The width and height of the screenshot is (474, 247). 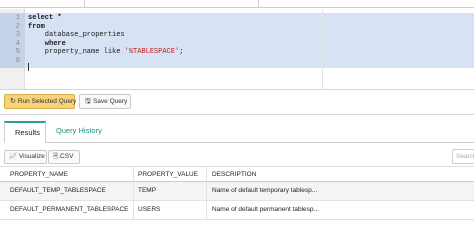 What do you see at coordinates (28, 132) in the screenshot?
I see `tab-results-label: Results` at bounding box center [28, 132].